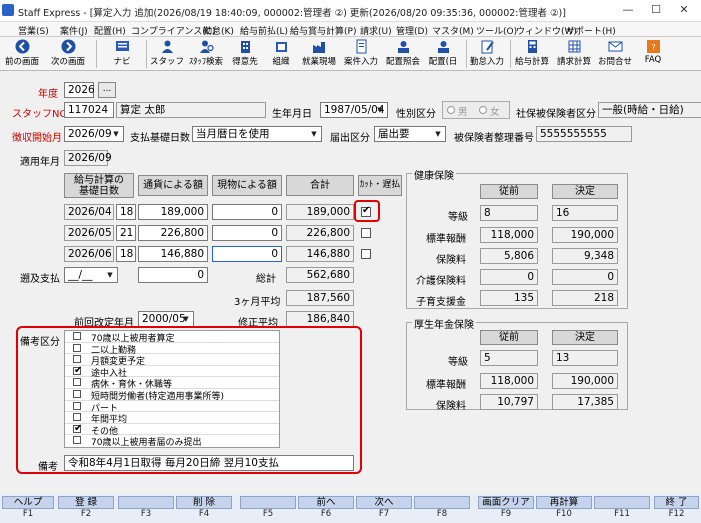 This screenshot has height=523, width=701. What do you see at coordinates (361, 54) in the screenshot?
I see `case-input-button: 案件入力` at bounding box center [361, 54].